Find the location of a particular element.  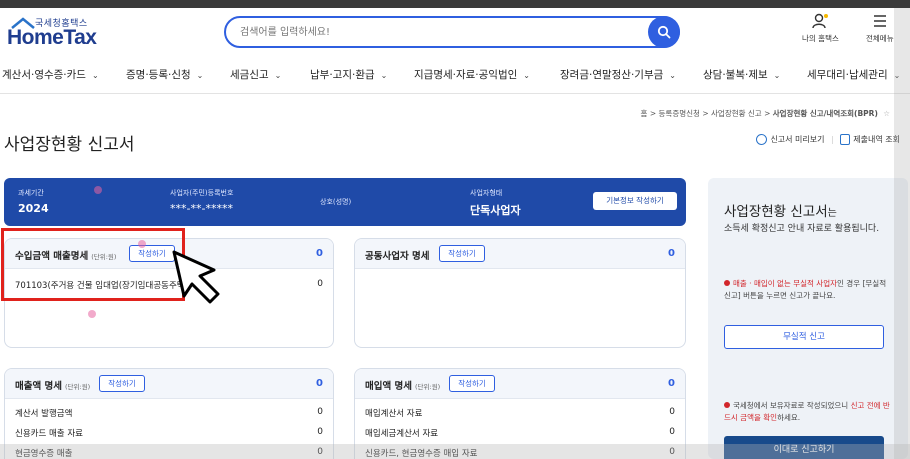

breadcrumb-item: 사업장현황 신고 is located at coordinates (736, 113).